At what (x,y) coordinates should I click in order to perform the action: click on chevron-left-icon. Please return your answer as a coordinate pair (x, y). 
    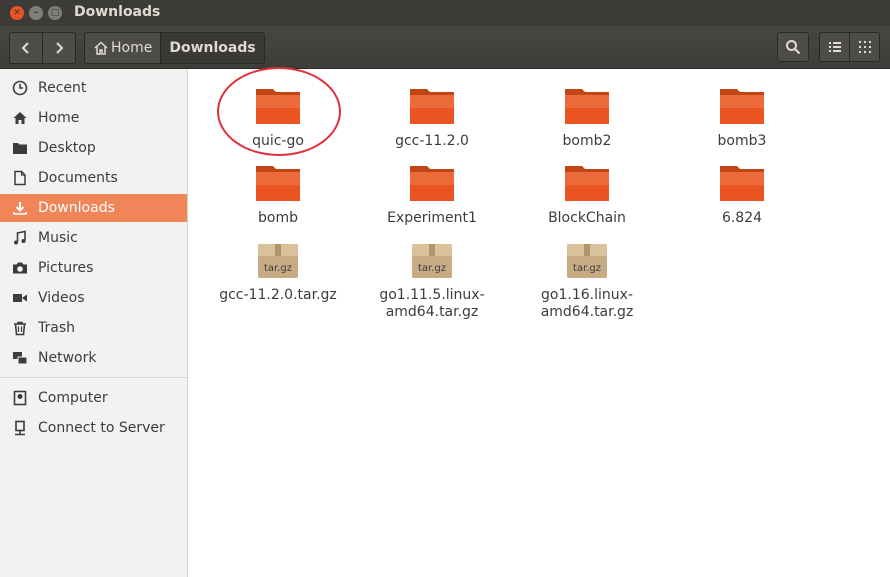
    Looking at the image, I should click on (25, 48).